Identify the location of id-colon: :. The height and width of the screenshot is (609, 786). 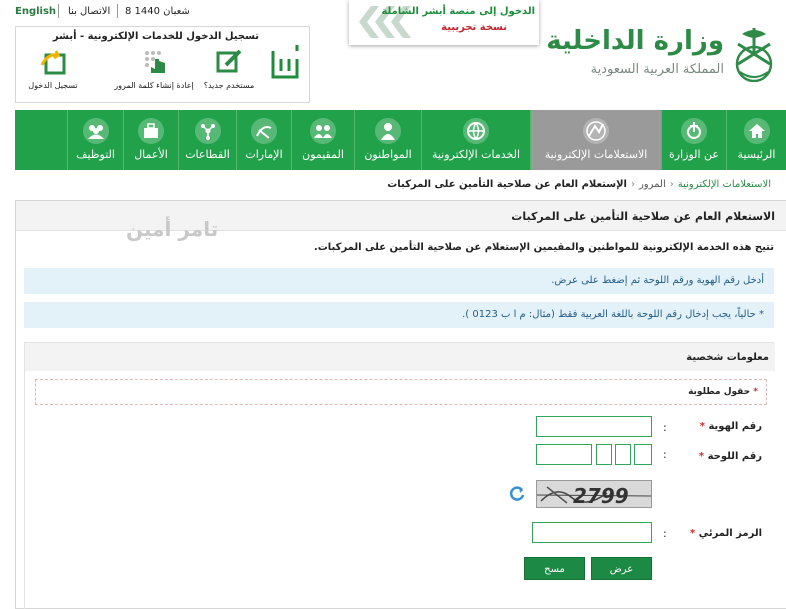
(665, 427).